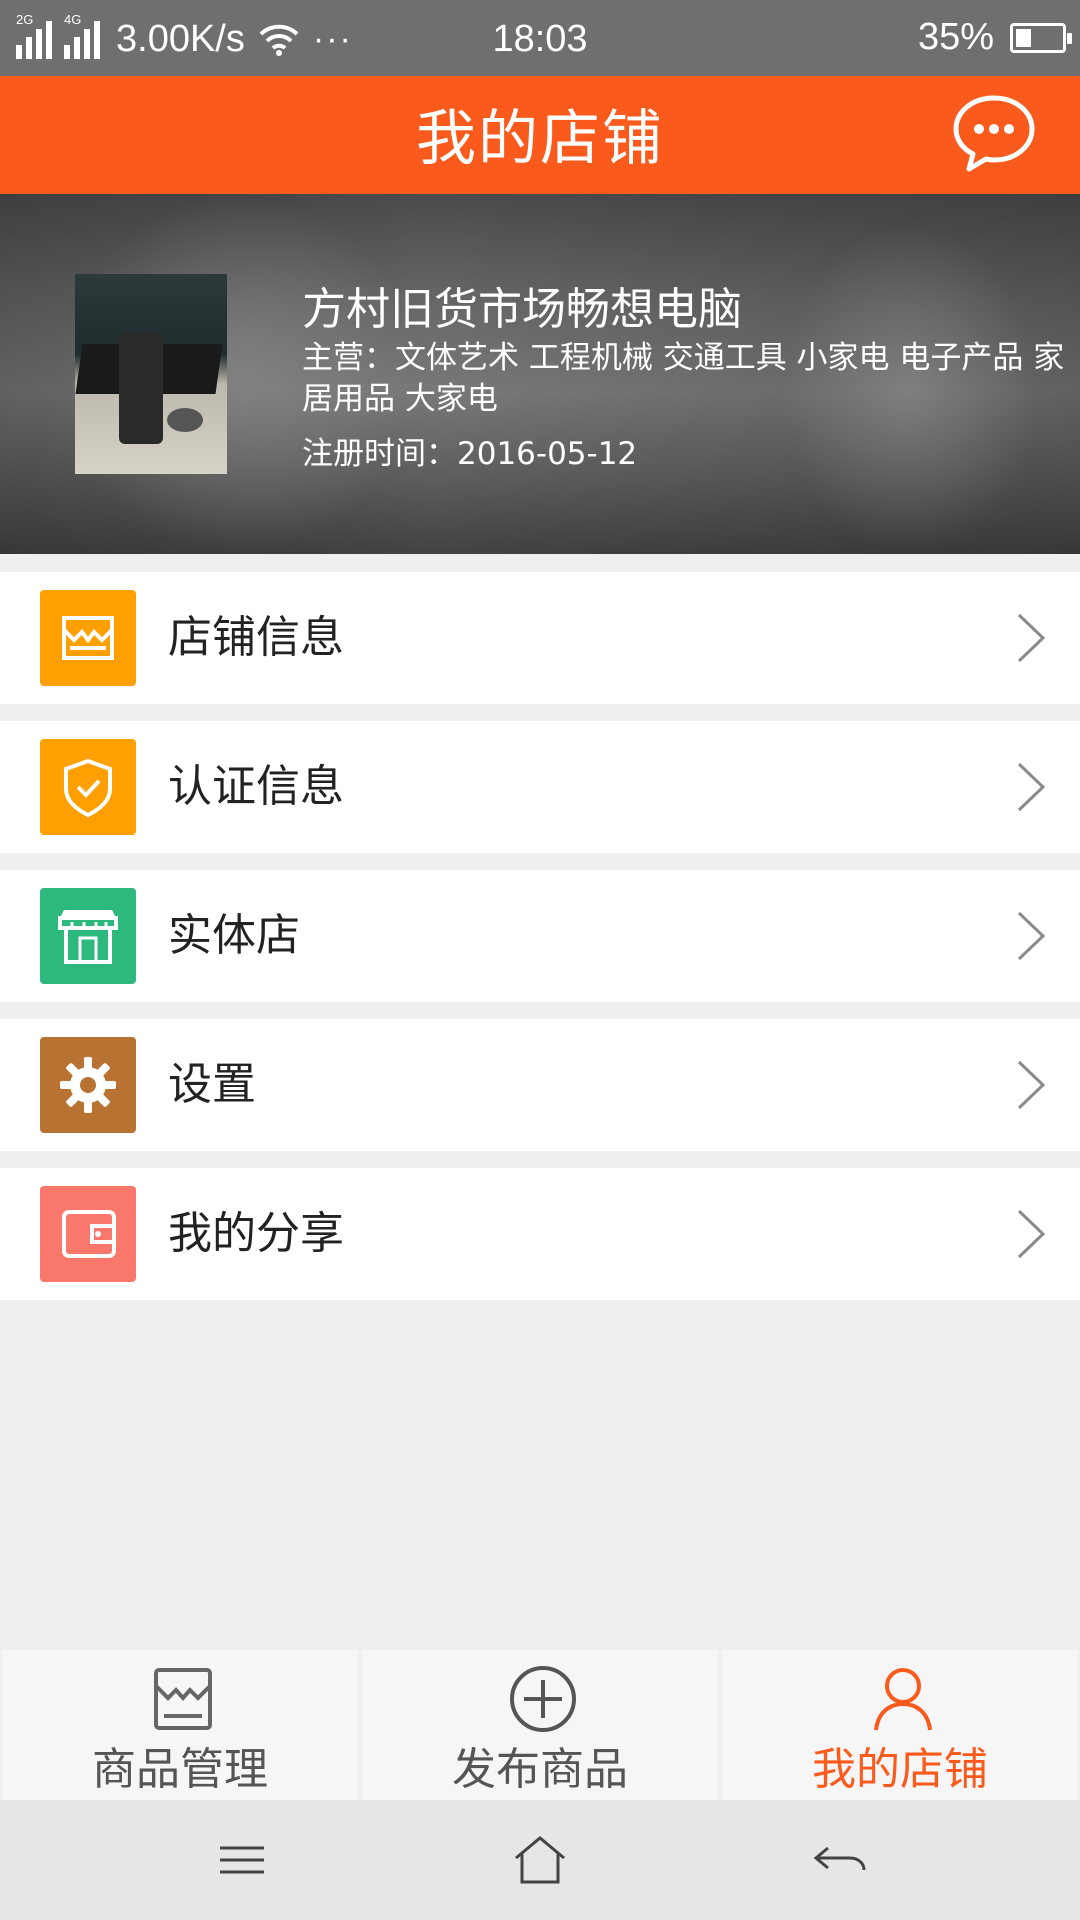  I want to click on tab-label: 我的店铺, so click(900, 1769).